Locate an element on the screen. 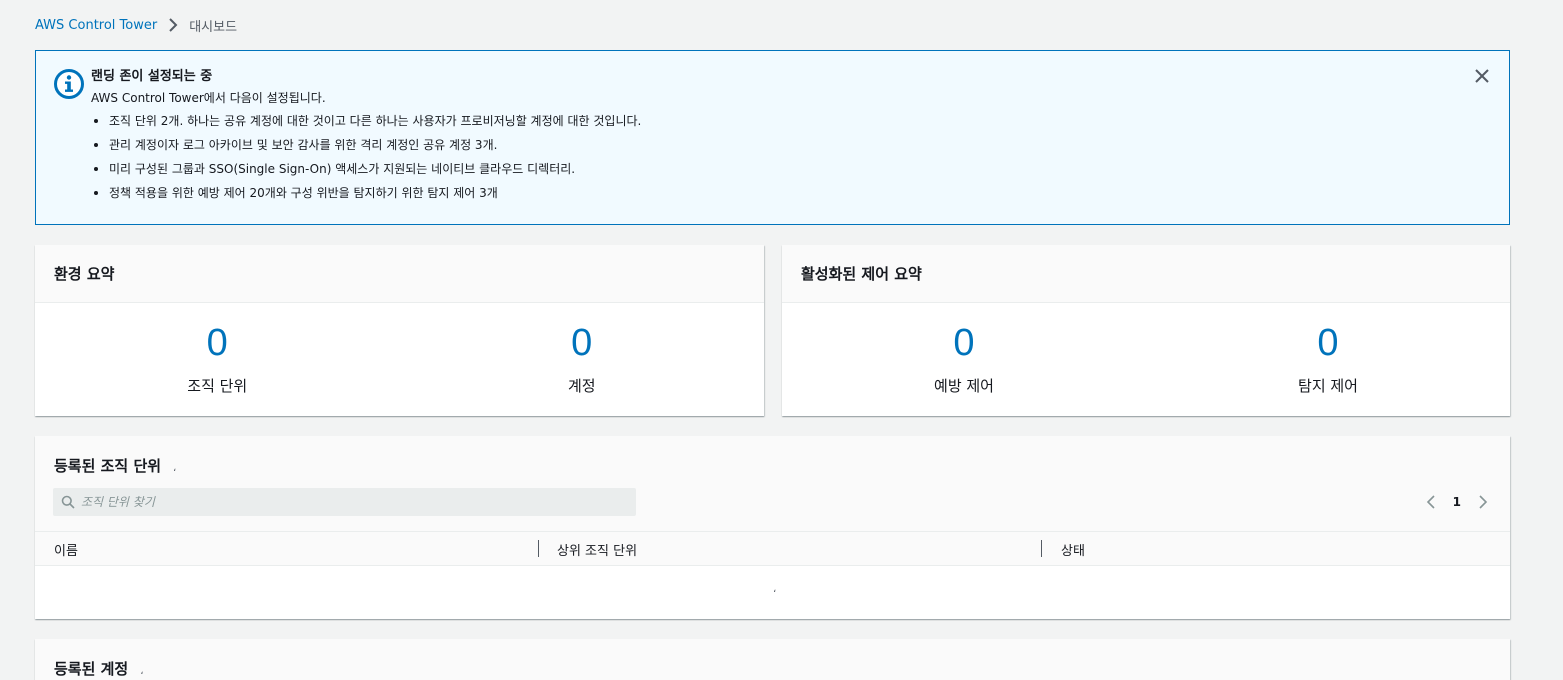 The image size is (1563, 680). registered-ou-title-text: 등록된 조직 단위 is located at coordinates (108, 466).